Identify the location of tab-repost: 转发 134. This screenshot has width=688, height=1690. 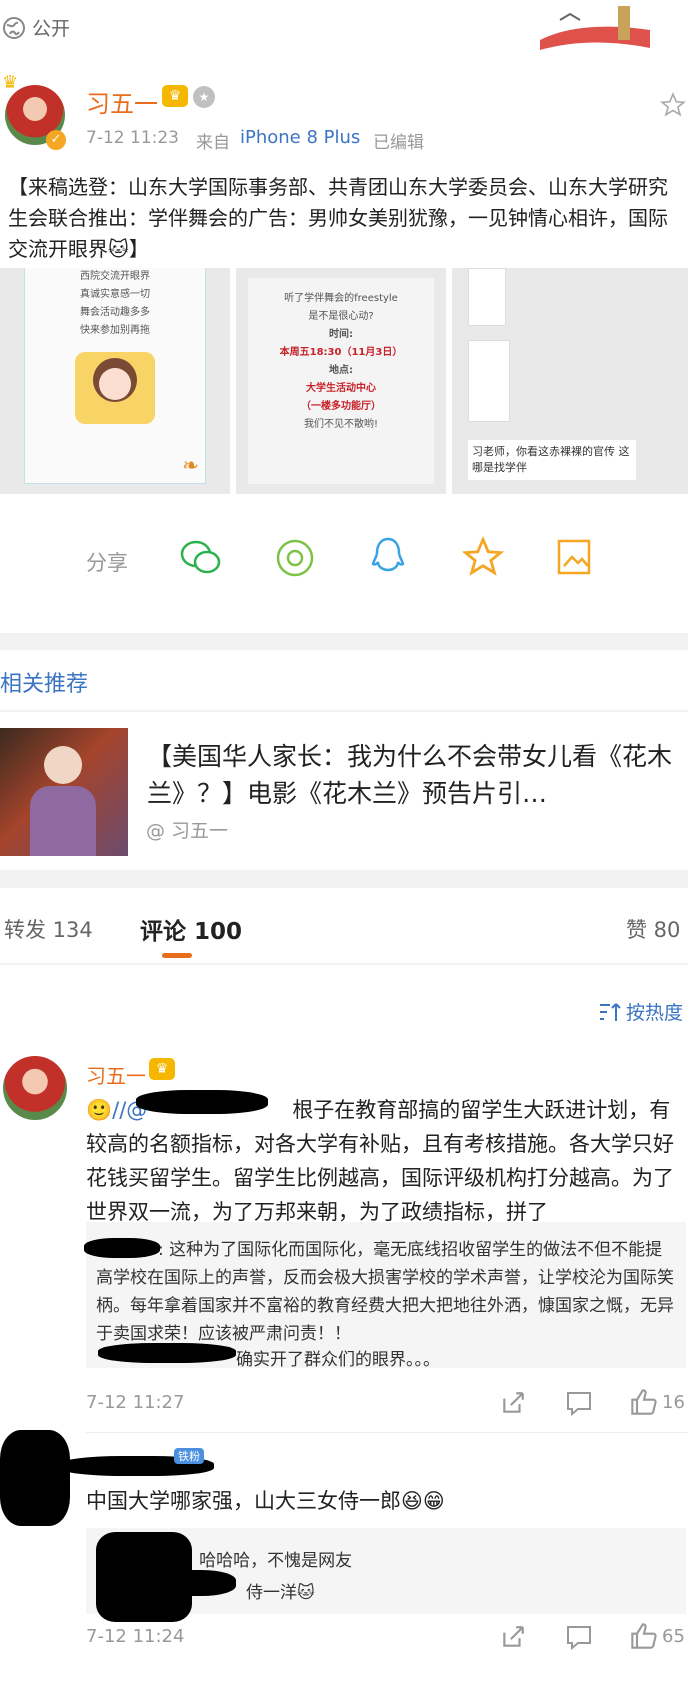
(48, 929).